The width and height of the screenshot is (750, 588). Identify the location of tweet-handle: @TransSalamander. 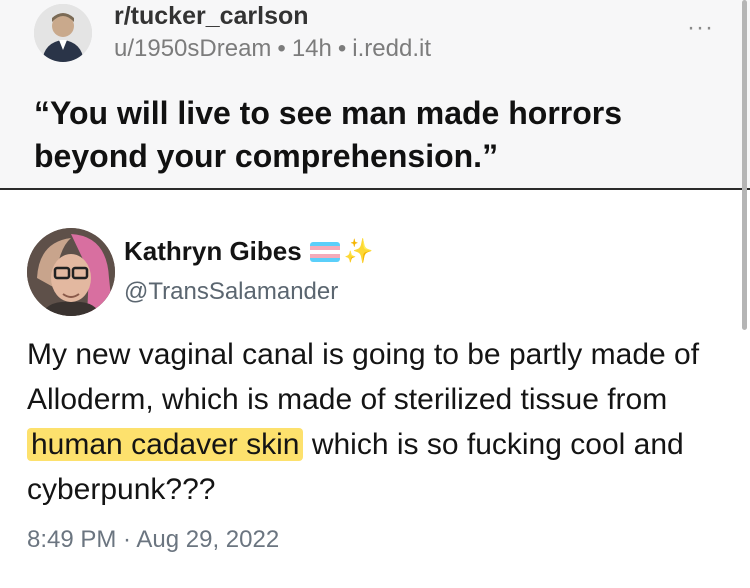
(231, 291).